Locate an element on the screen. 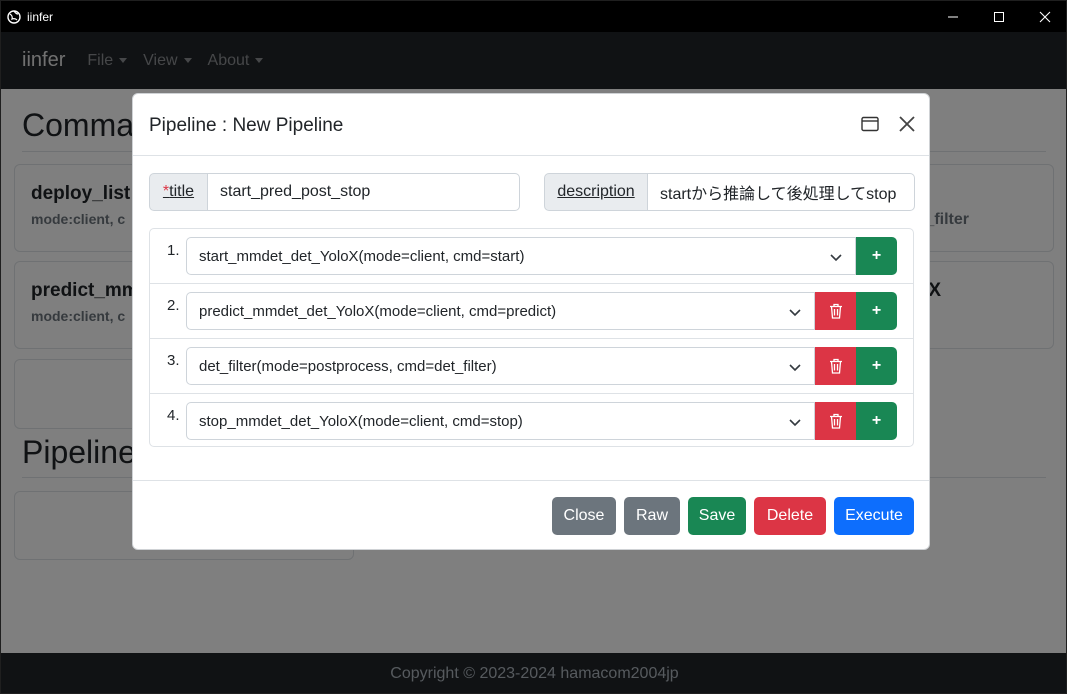 The width and height of the screenshot is (1067, 694). step-number: 4. is located at coordinates (173, 415).